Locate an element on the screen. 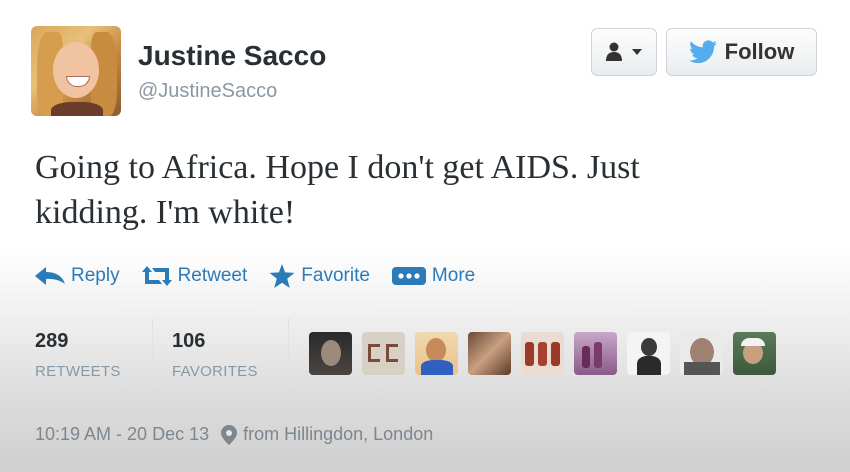 This screenshot has width=850, height=472. location-pin-icon is located at coordinates (229, 434).